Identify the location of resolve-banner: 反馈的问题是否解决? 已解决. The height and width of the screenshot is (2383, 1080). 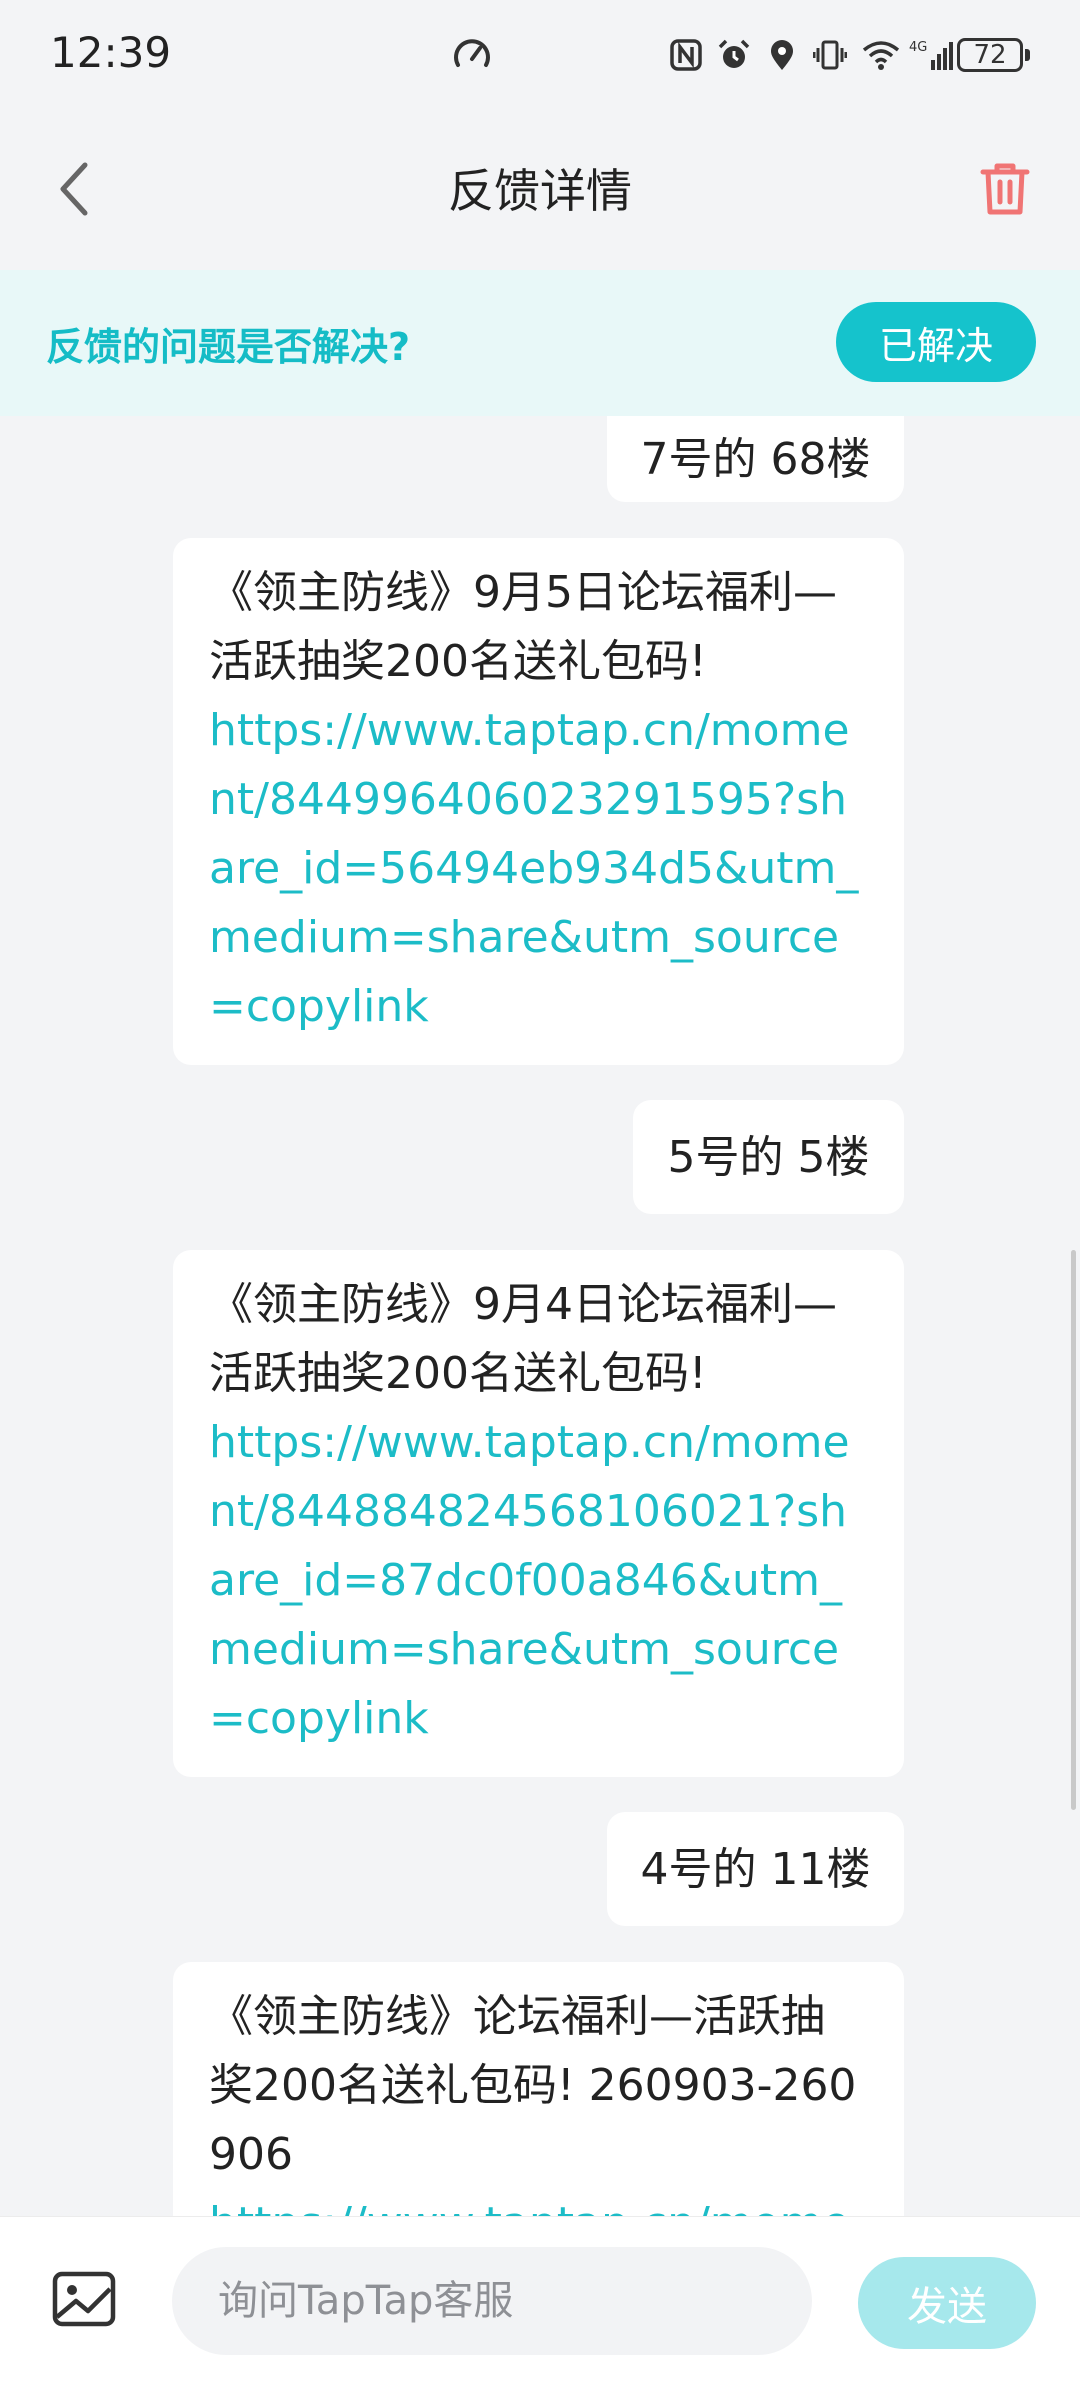
(540, 343).